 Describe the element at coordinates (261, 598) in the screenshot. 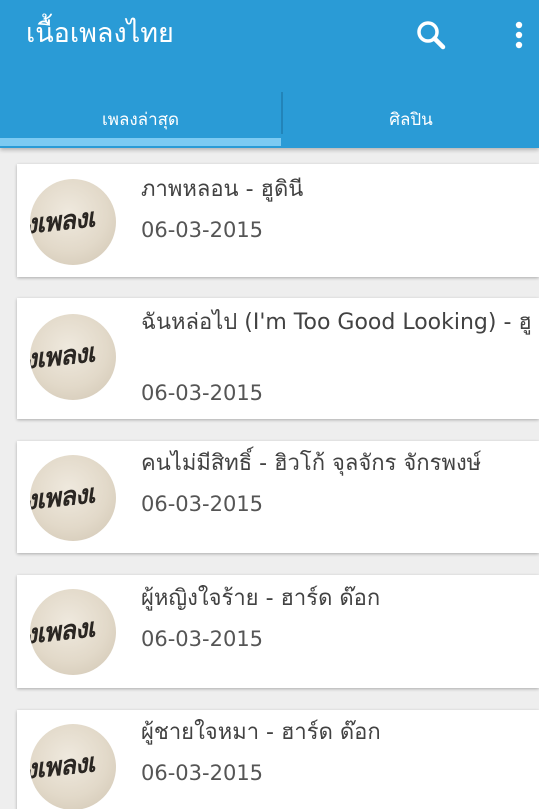

I see `song-title: ผู้หญิงใจร้าย - ฮาร์ด ด๊อก` at that location.